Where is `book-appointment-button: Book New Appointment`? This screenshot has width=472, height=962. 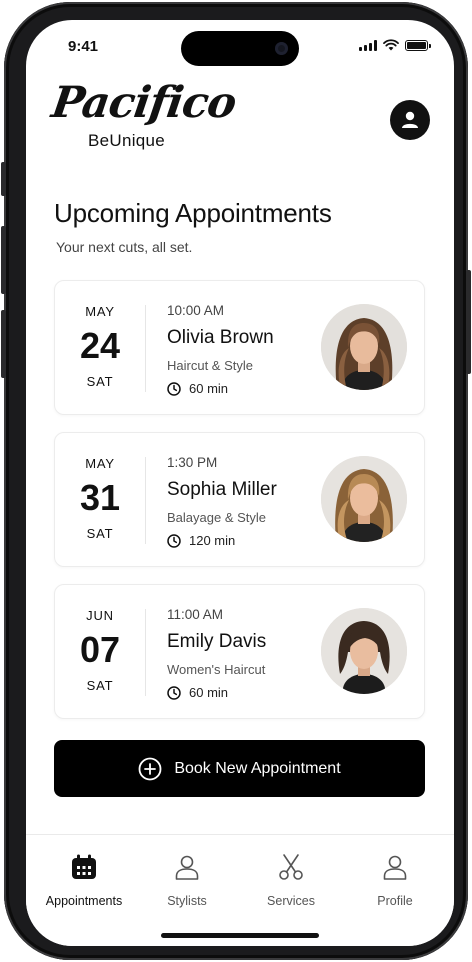
book-appointment-button: Book New Appointment is located at coordinates (239, 768).